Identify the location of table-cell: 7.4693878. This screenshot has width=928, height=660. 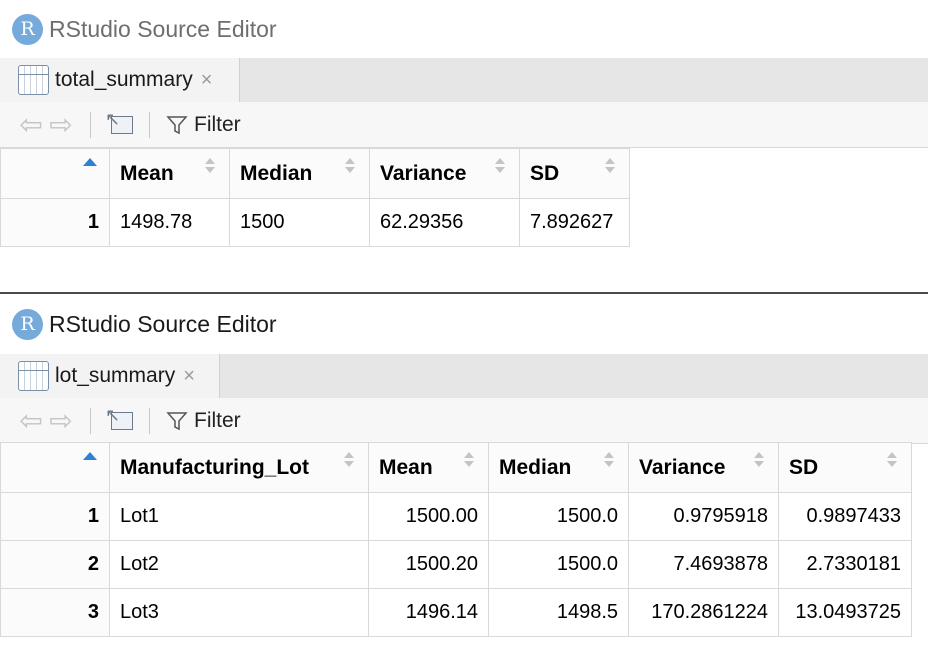
(703, 564).